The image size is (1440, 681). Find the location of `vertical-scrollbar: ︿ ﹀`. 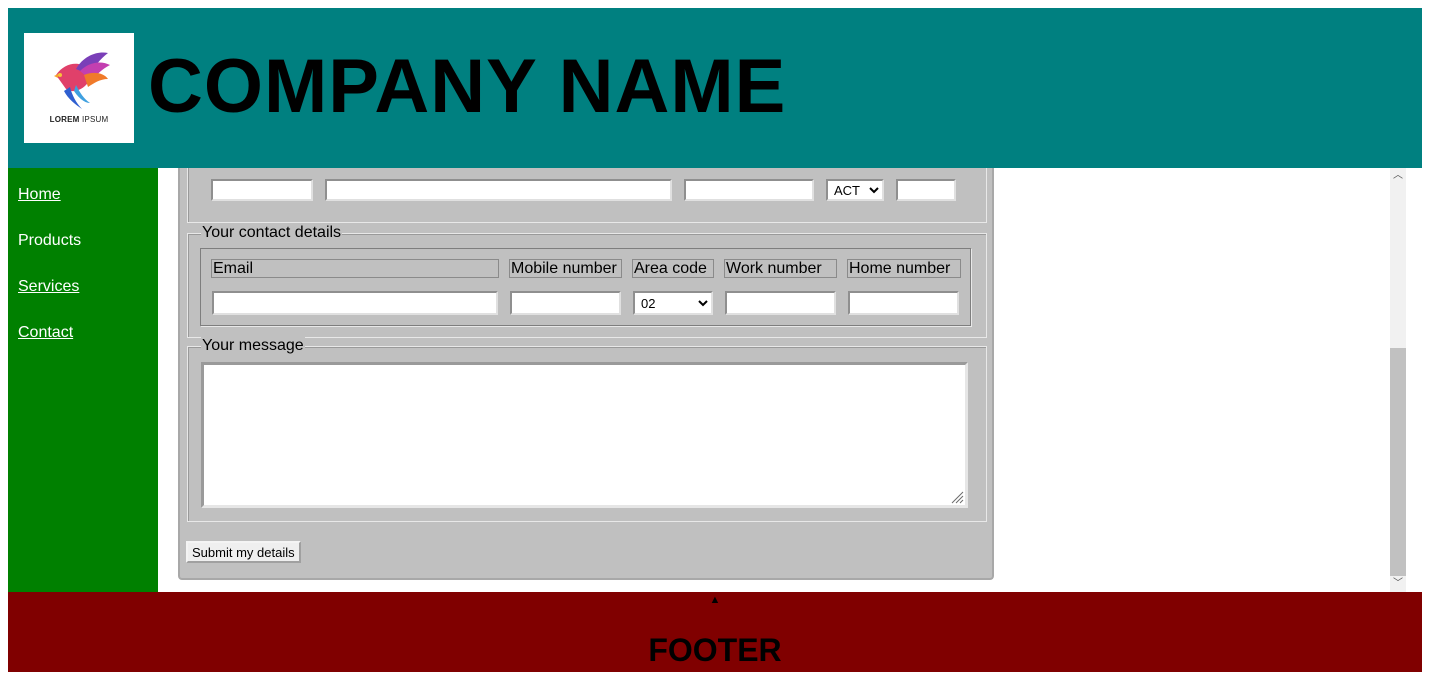

vertical-scrollbar: ︿ ﹀ is located at coordinates (1398, 380).